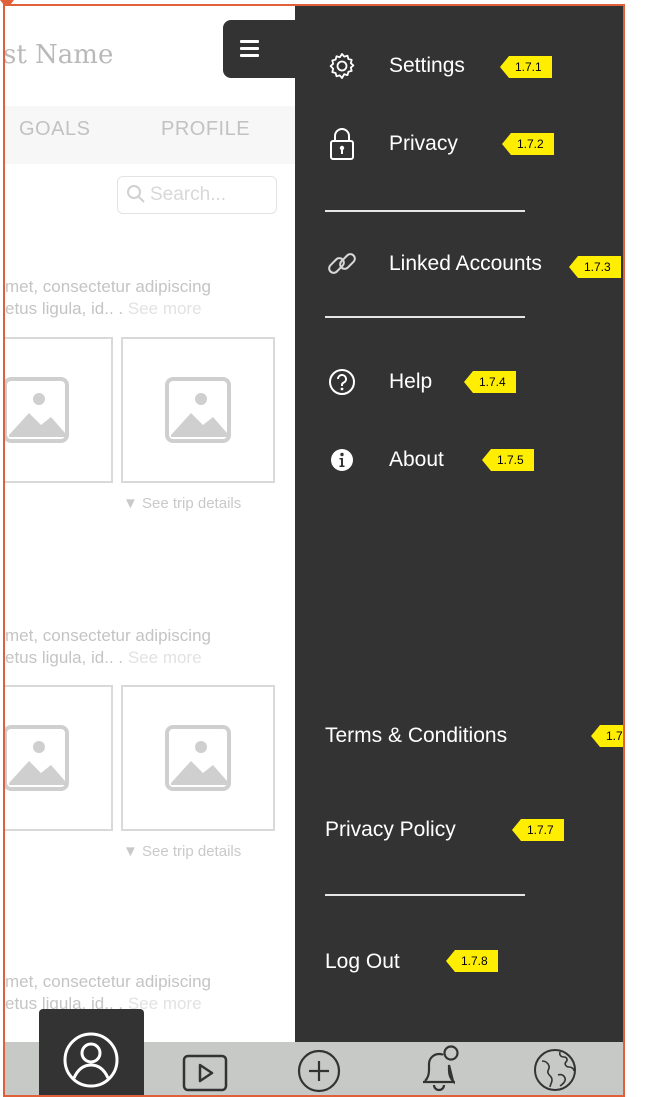  I want to click on nav-notifications-button, so click(439, 1068).